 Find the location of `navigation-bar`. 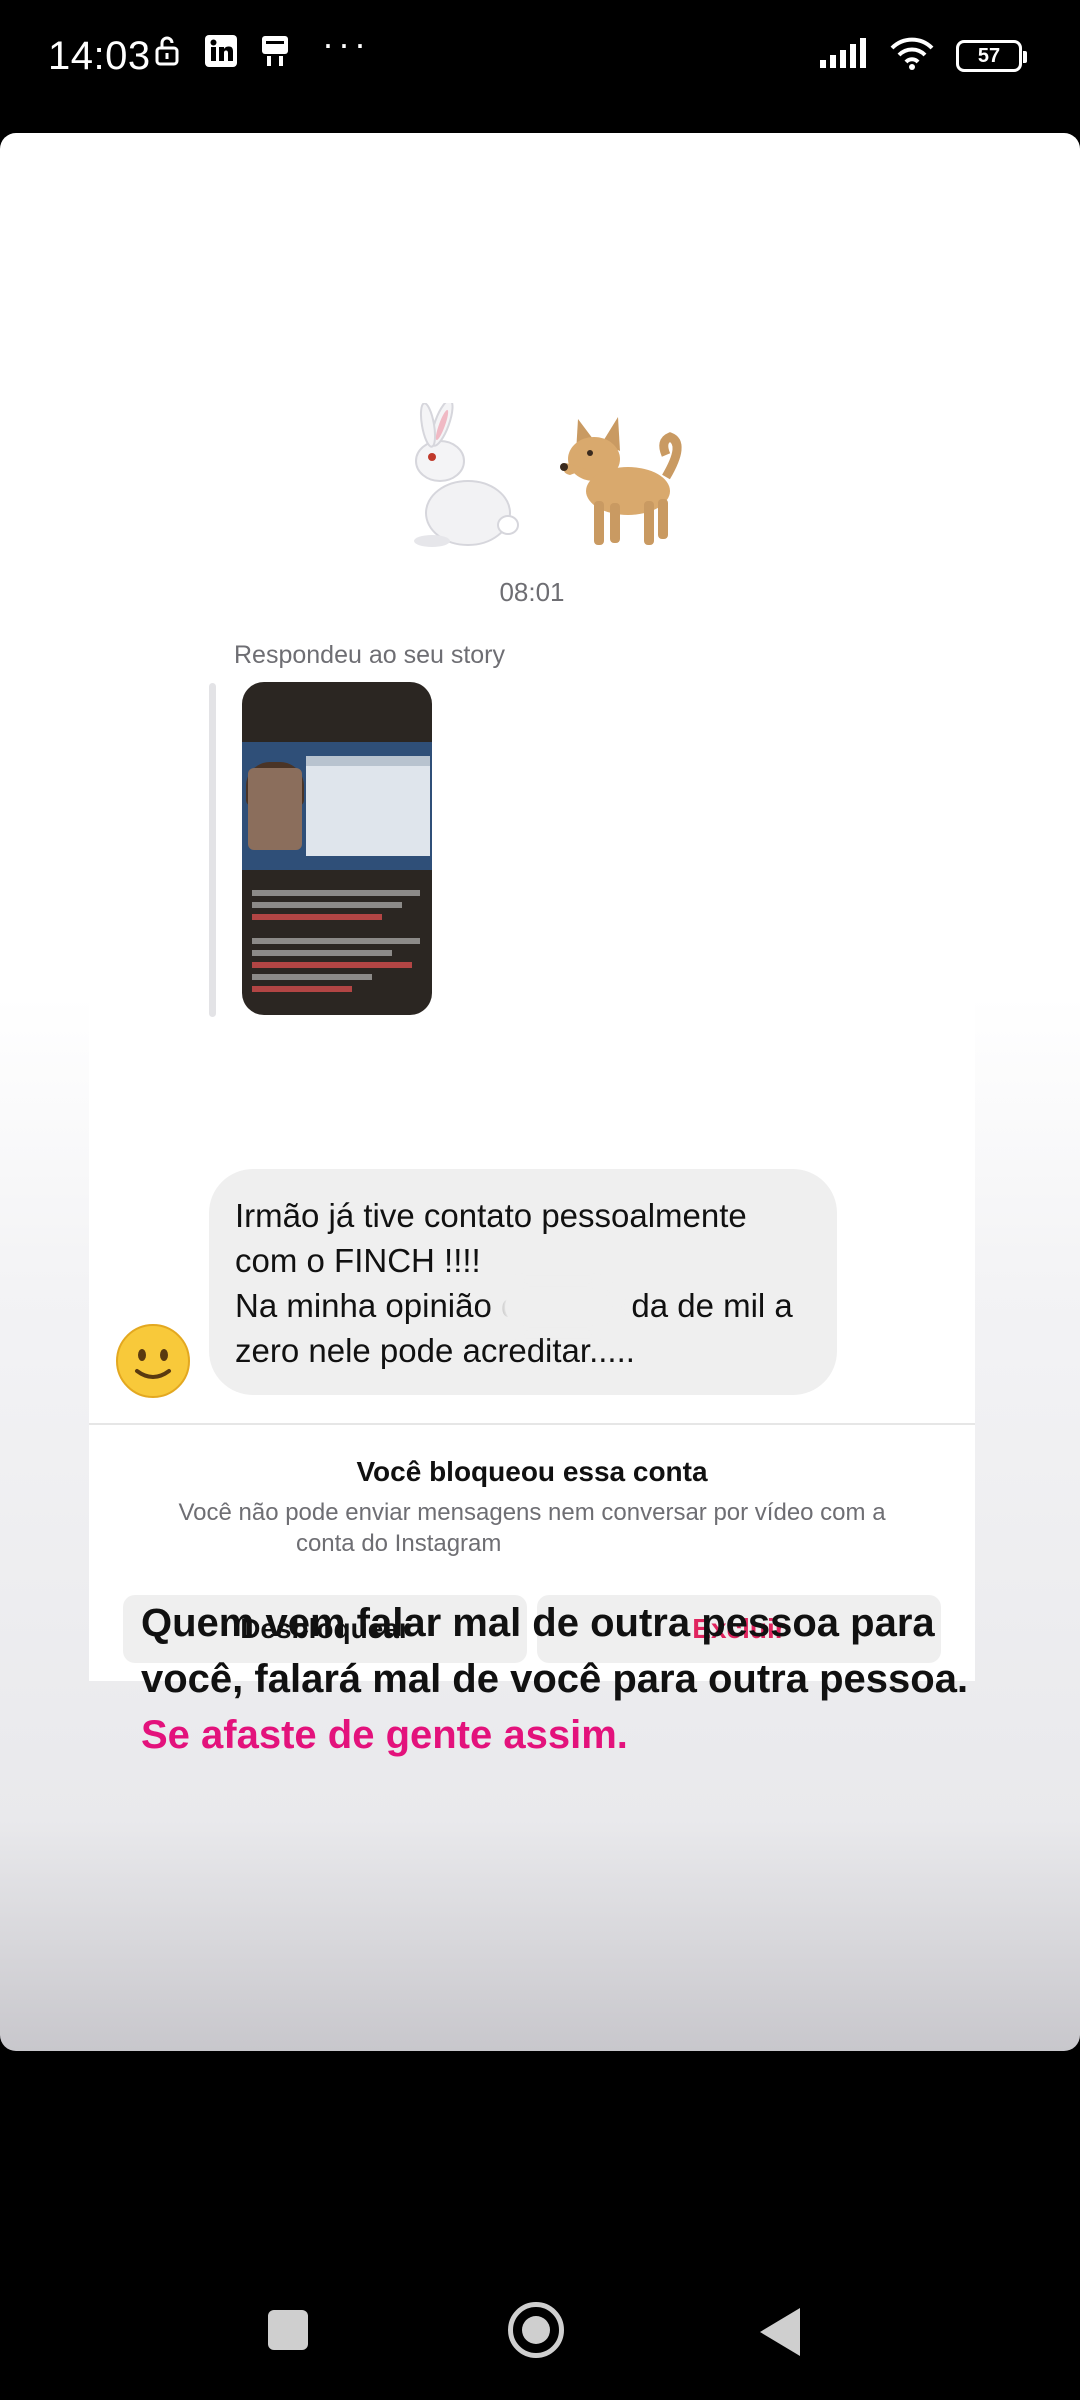

navigation-bar is located at coordinates (540, 2310).